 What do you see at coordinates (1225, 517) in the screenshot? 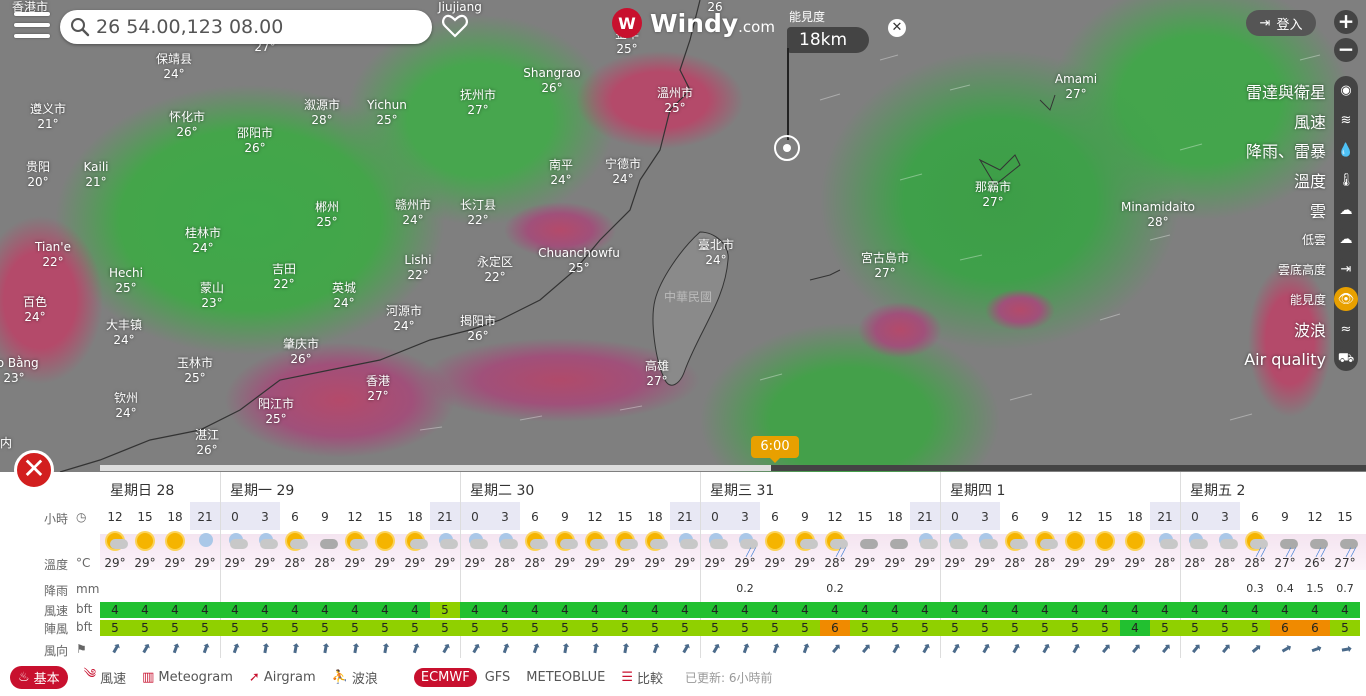
I see `hour-cell: 3` at bounding box center [1225, 517].